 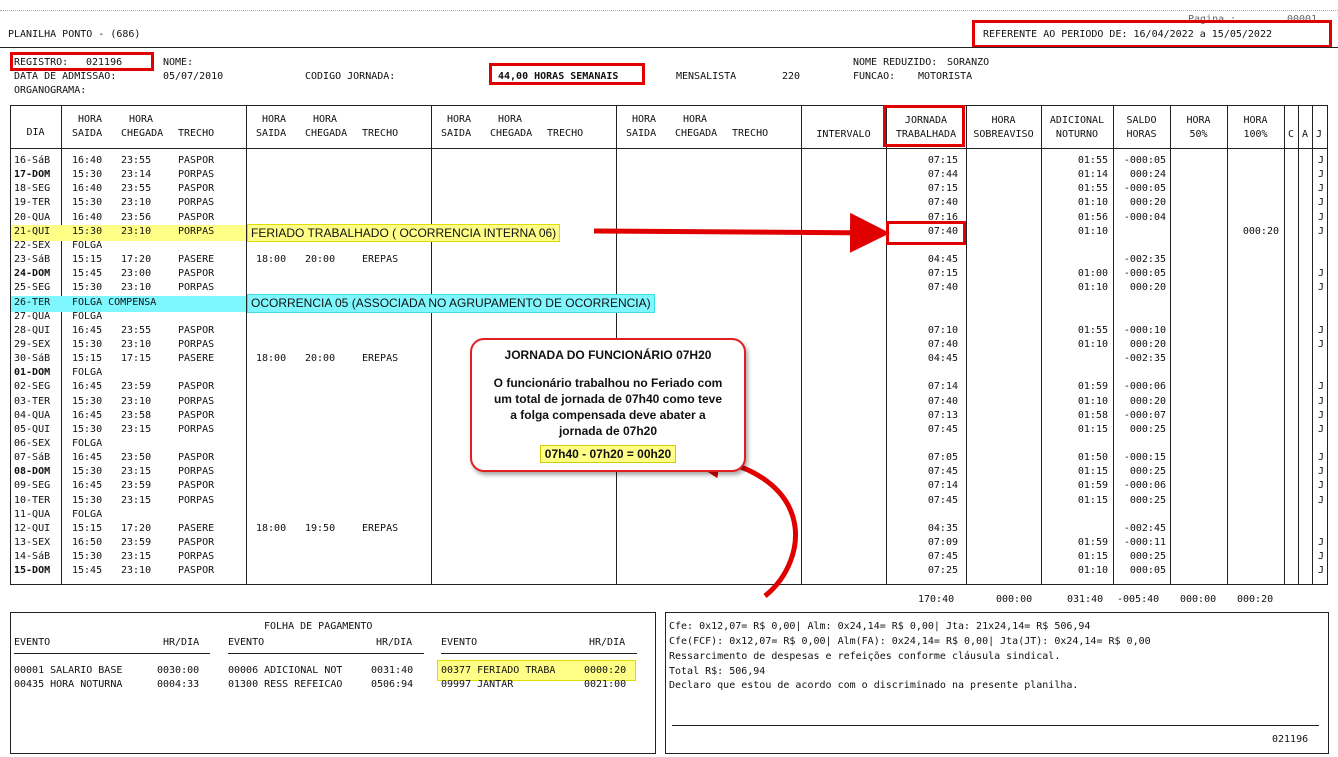 I want to click on nome-reduzido-value: SORANZO, so click(x=968, y=62).